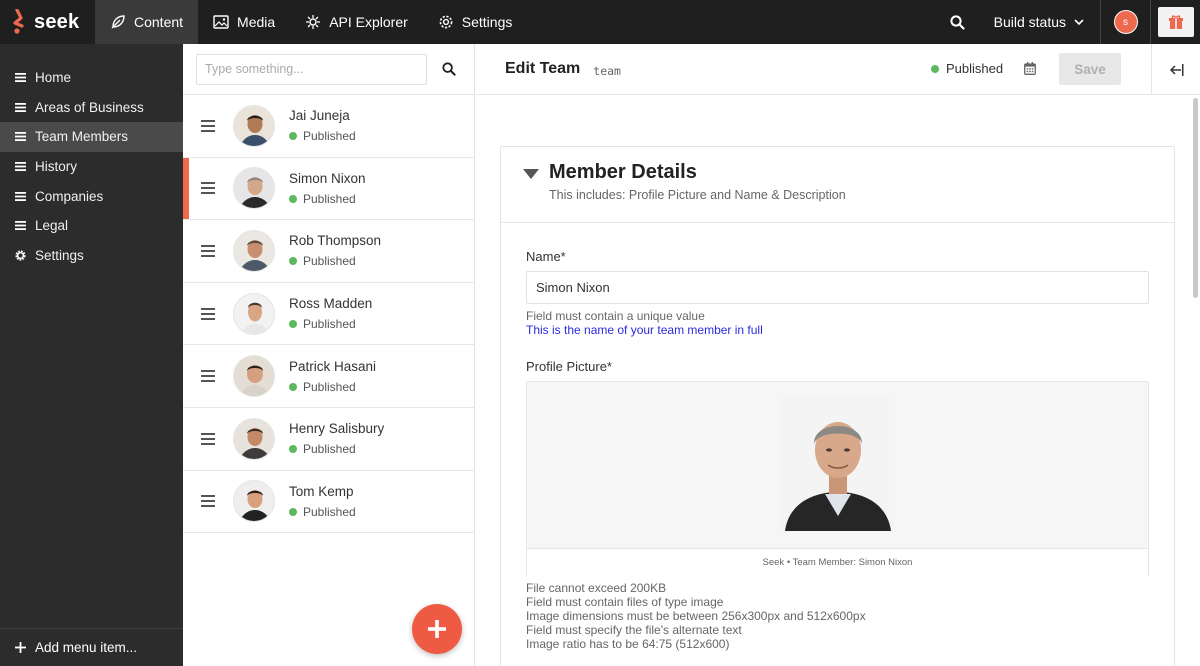 Image resolution: width=1200 pixels, height=666 pixels. Describe the element at coordinates (543, 68) in the screenshot. I see `page-title: Edit Team` at that location.